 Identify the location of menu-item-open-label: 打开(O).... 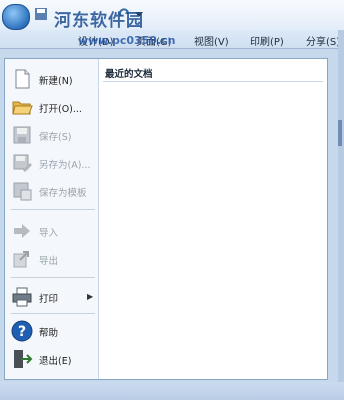
(60, 109).